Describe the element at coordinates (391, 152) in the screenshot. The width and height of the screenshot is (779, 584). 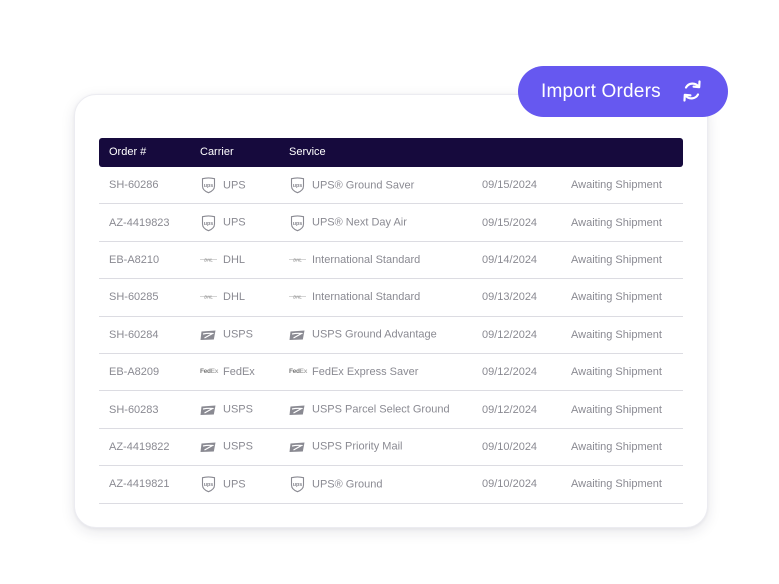
I see `table-header: Order # Carrier Service` at that location.